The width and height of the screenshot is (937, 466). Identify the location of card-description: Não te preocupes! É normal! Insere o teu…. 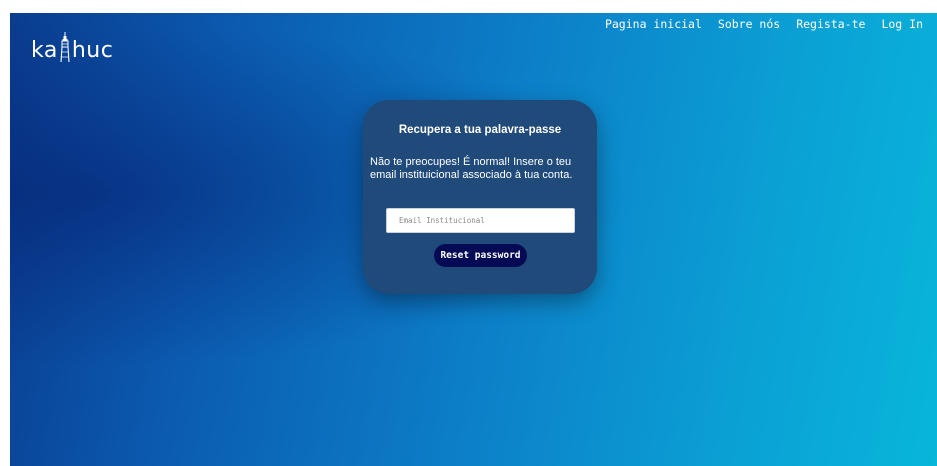
(471, 168).